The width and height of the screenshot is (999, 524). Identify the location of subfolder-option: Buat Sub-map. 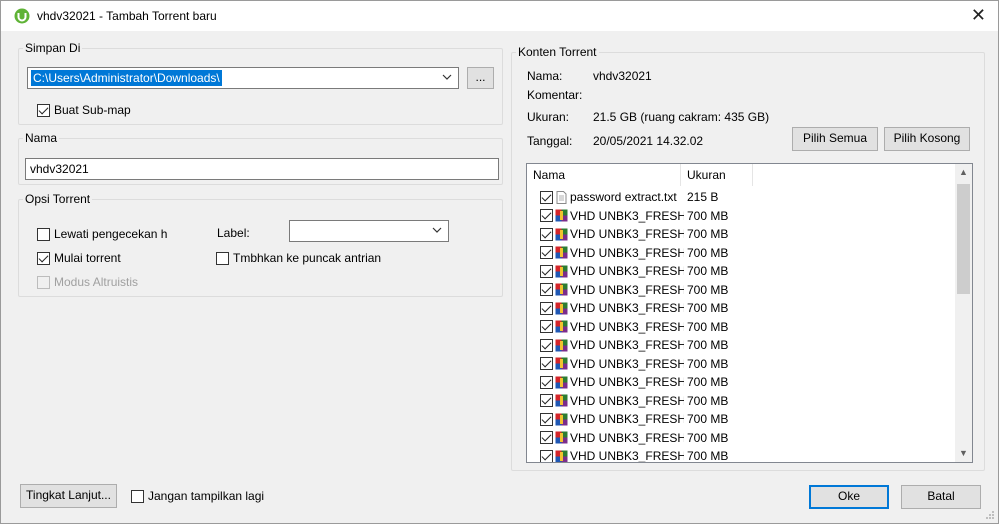
(84, 110).